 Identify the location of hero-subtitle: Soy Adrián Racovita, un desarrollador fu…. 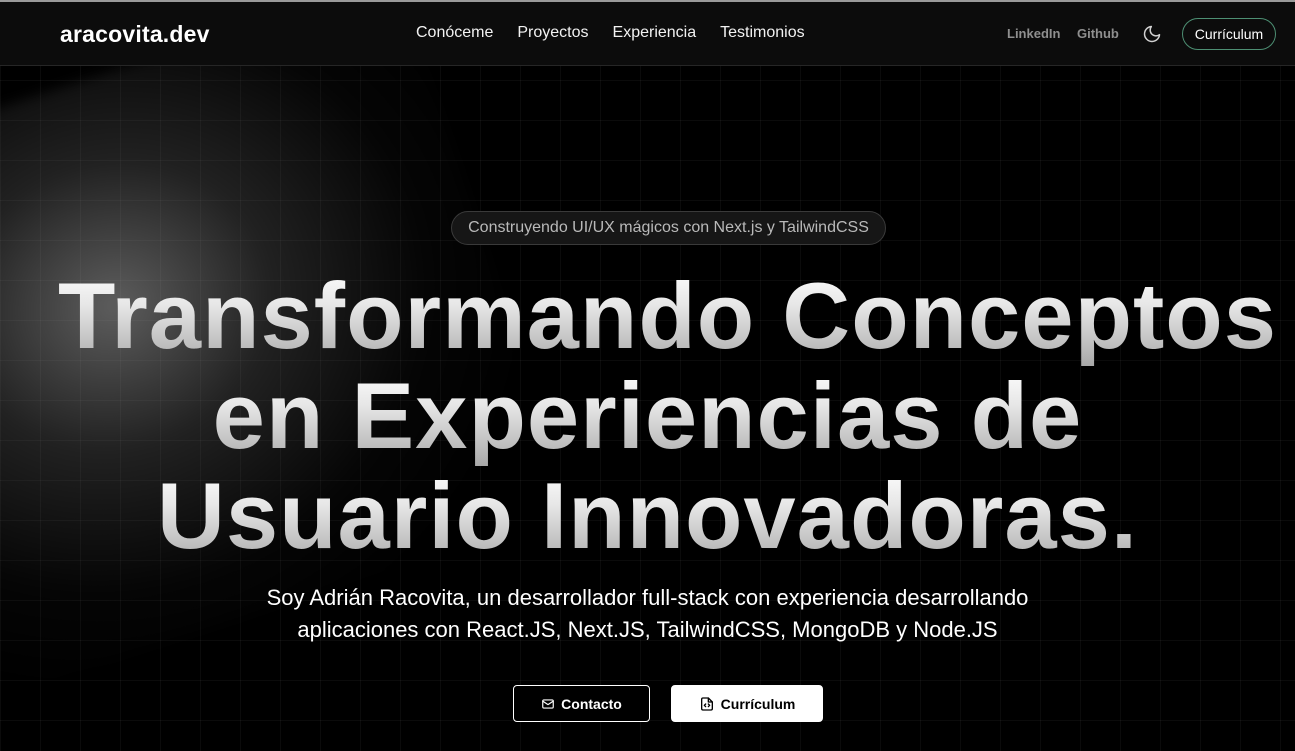
(647, 614).